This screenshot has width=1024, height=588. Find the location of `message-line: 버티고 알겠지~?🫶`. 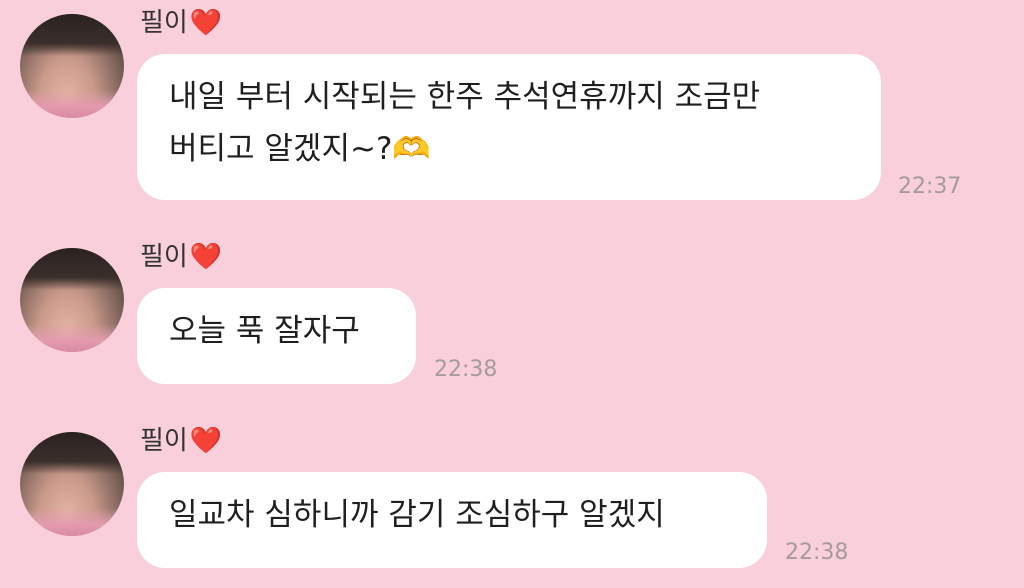

message-line: 버티고 알겠지~?🫶 is located at coordinates (300, 149).